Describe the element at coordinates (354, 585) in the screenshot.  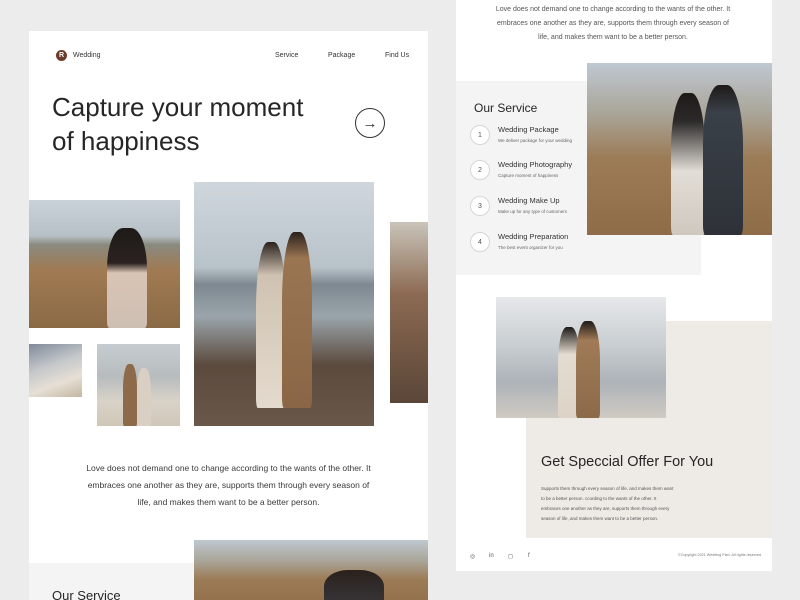
I see `couple-figure` at that location.